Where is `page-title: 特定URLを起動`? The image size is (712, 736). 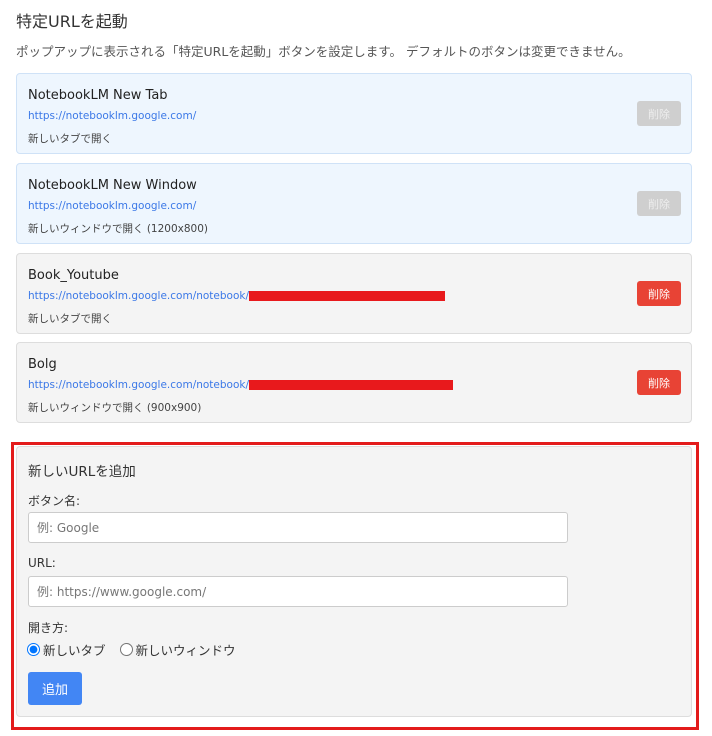 page-title: 特定URLを起動 is located at coordinates (72, 21).